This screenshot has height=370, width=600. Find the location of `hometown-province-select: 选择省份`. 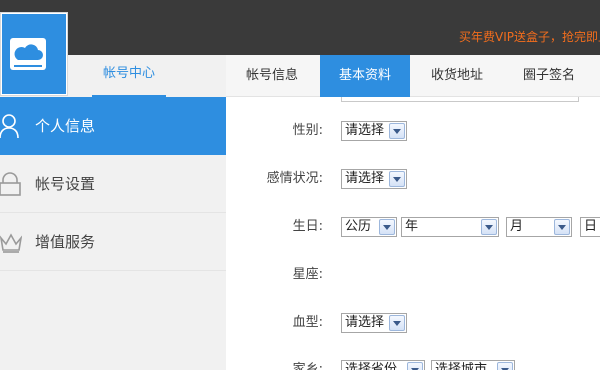

hometown-province-select: 选择省份 is located at coordinates (383, 365).